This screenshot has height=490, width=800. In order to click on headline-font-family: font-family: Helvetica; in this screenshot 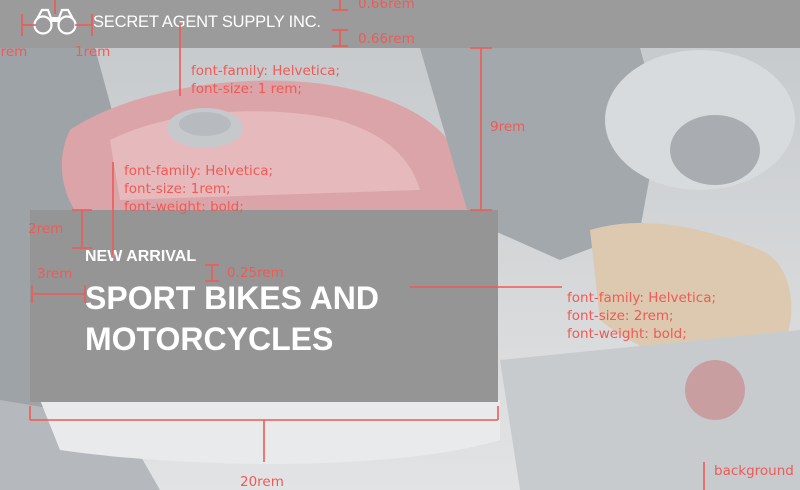, I will do `click(642, 298)`.